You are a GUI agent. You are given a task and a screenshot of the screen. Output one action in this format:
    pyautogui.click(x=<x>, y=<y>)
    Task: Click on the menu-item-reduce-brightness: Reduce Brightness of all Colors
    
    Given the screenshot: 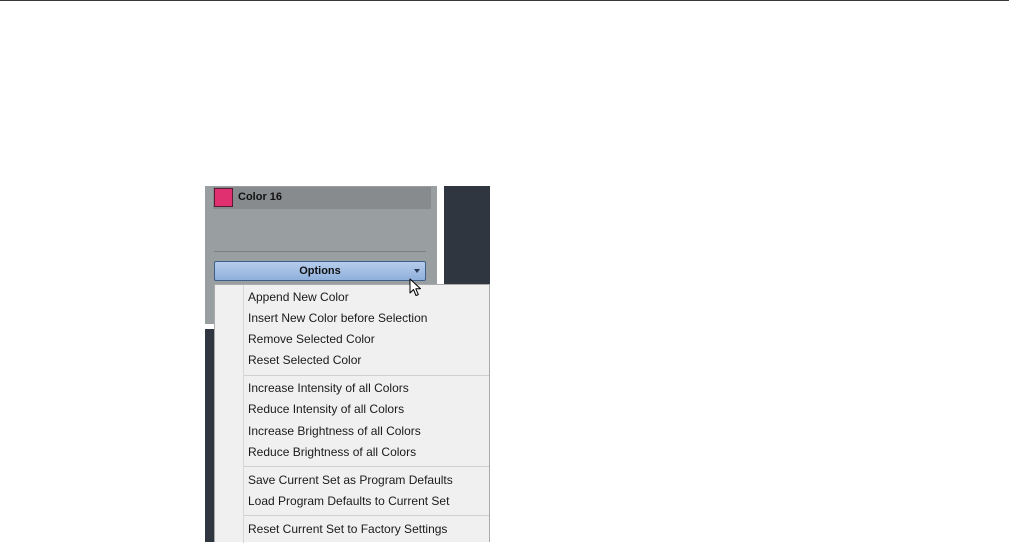 What is the action you would take?
    pyautogui.click(x=332, y=452)
    